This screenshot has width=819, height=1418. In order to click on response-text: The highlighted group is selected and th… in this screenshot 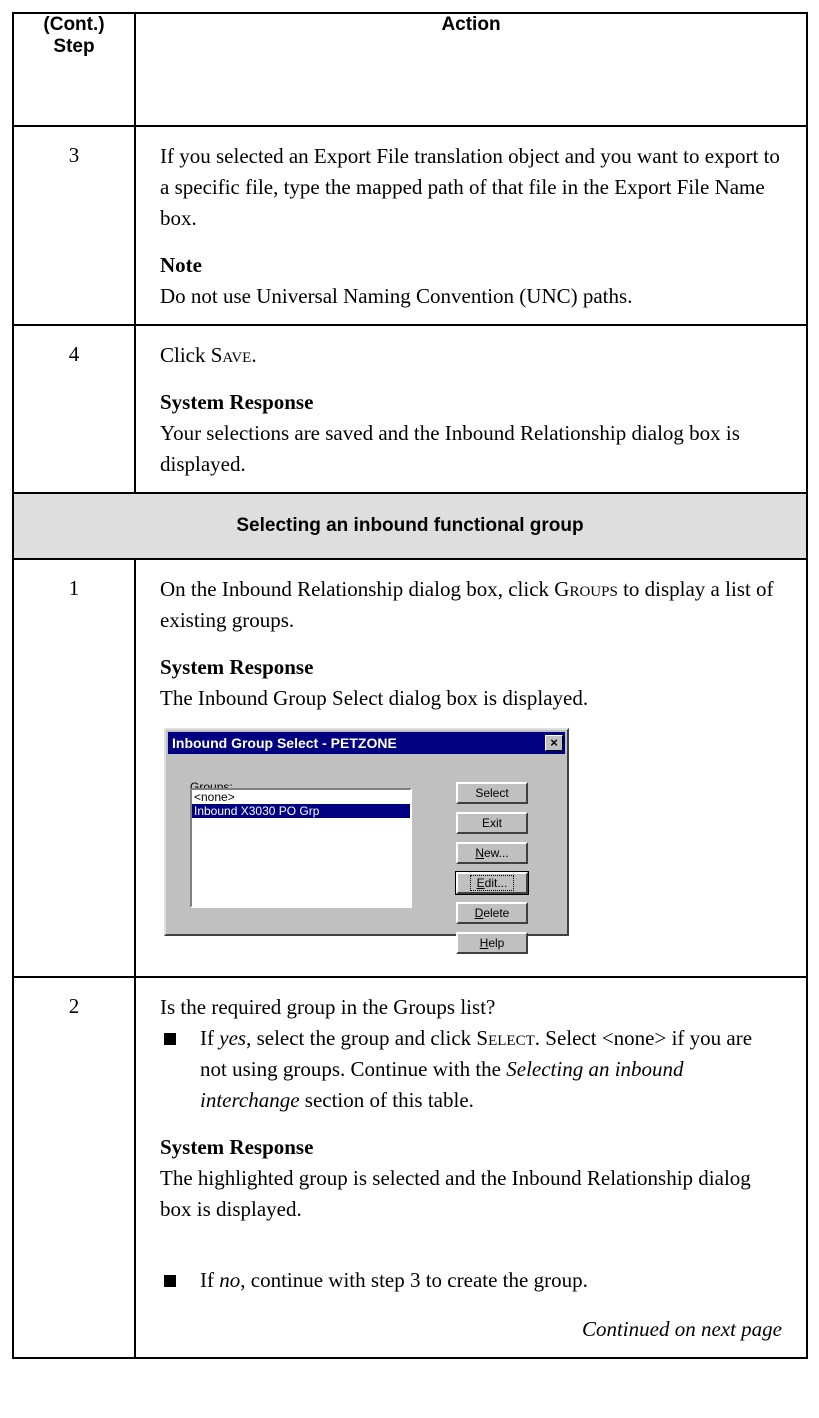, I will do `click(455, 1193)`.